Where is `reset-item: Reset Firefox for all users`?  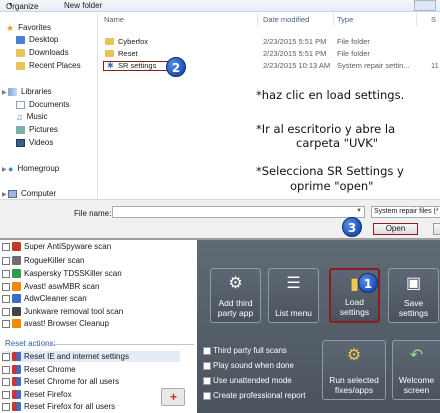
reset-item: Reset Firefox for all users is located at coordinates (58, 406).